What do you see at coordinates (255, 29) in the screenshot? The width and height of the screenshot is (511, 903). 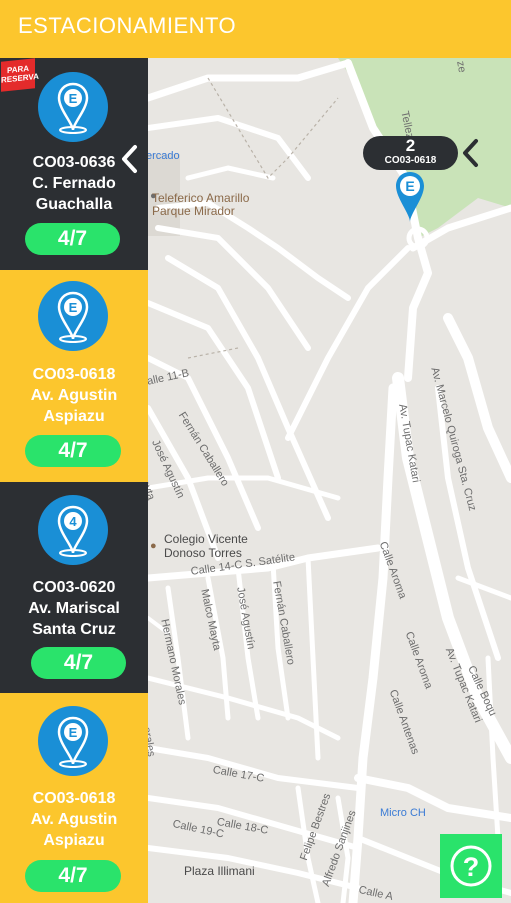 I see `app-header: ESTACIONAMIENTO` at bounding box center [255, 29].